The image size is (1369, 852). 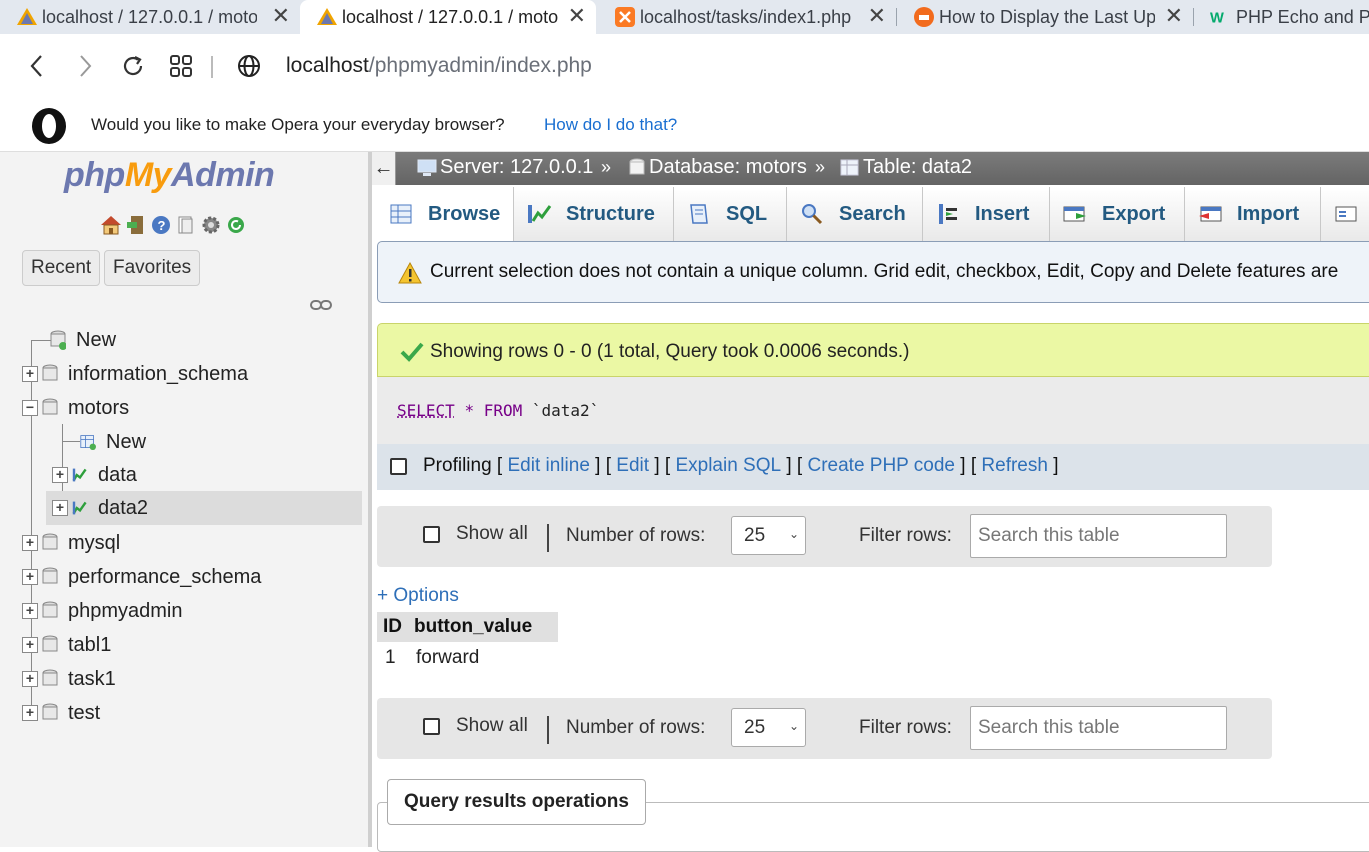 What do you see at coordinates (426, 410) in the screenshot?
I see `sql-keyword-select: SELECT` at bounding box center [426, 410].